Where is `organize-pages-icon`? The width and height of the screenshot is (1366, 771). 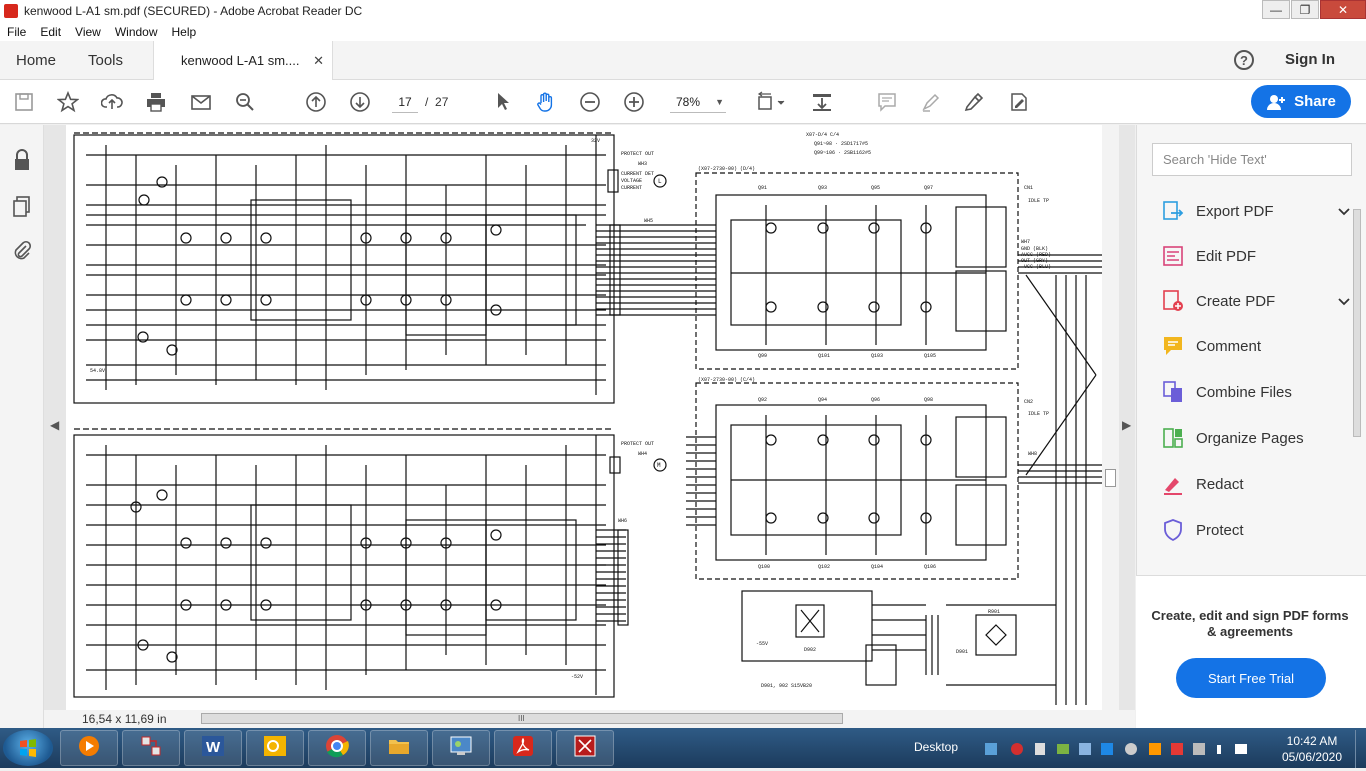 organize-pages-icon is located at coordinates (1173, 438).